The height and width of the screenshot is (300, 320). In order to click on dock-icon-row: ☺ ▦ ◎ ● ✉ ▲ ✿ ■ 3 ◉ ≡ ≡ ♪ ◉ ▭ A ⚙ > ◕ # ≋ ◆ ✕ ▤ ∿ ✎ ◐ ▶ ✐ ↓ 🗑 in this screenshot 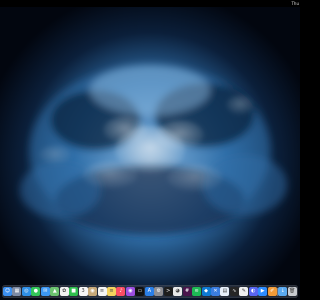, I will do `click(150, 292)`.